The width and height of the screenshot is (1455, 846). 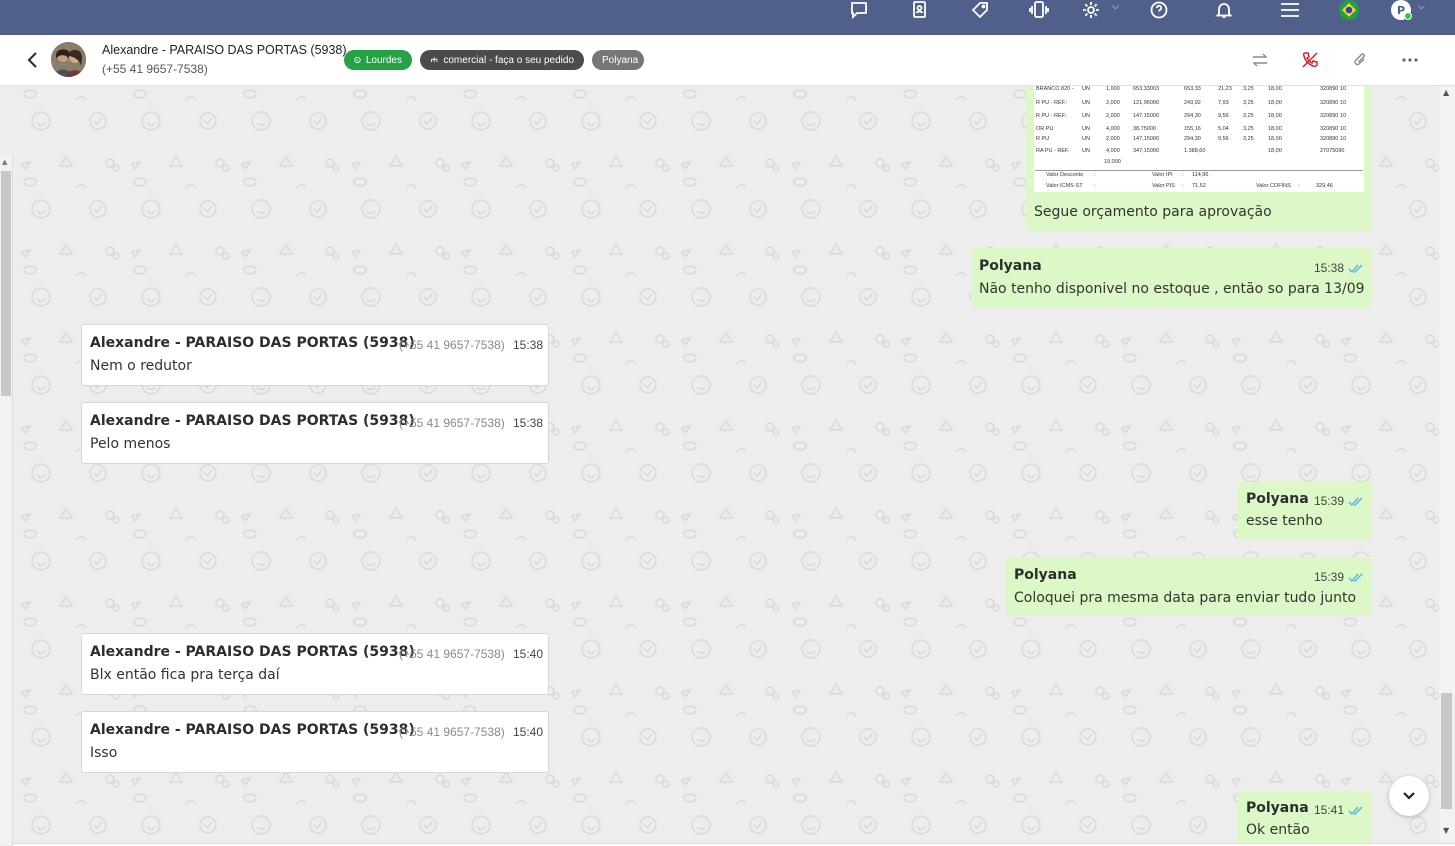 I want to click on tag-agent: Polyana, so click(x=618, y=60).